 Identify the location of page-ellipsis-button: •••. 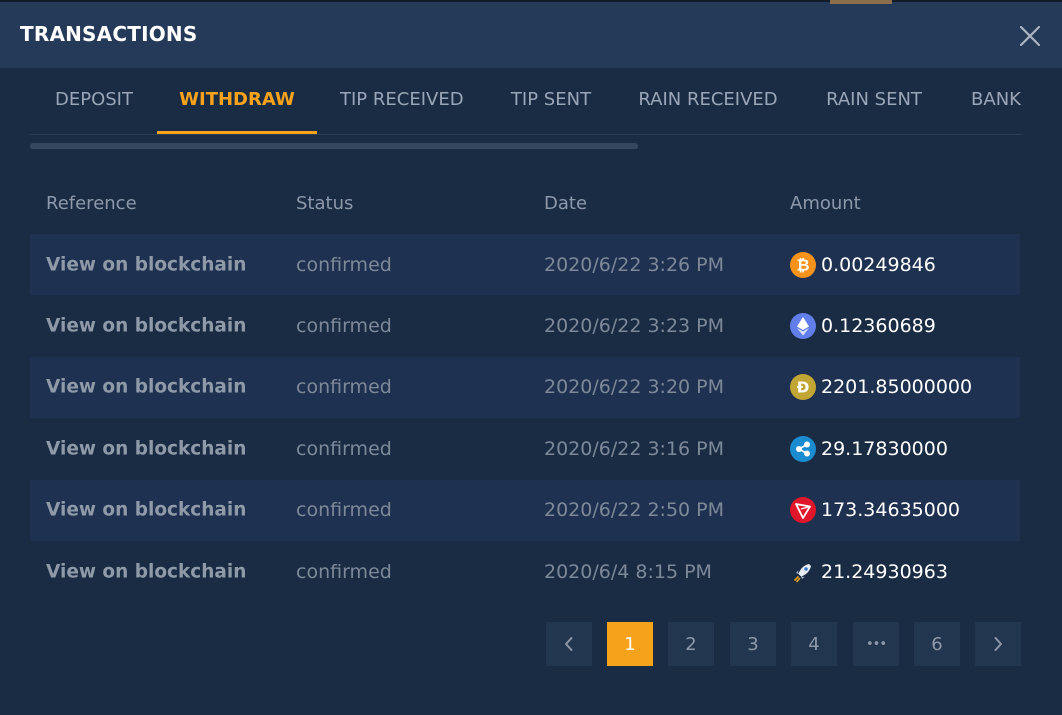
(876, 644).